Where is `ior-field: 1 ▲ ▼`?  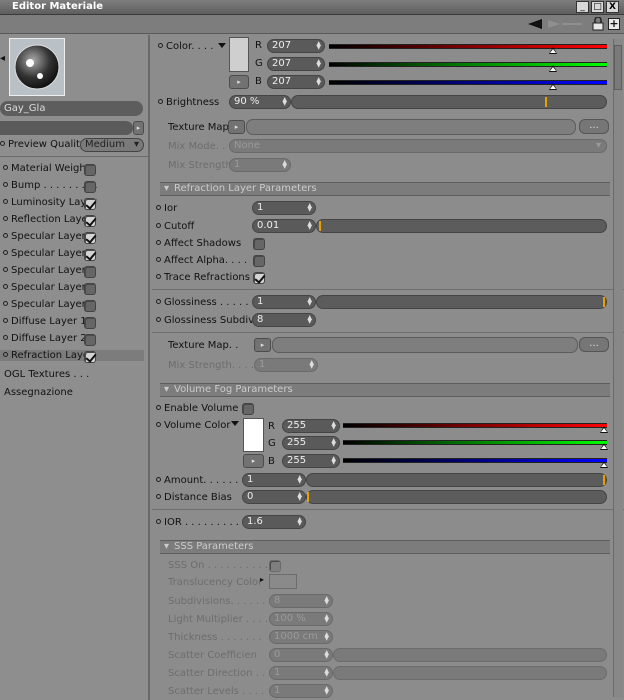 ior-field: 1 ▲ ▼ is located at coordinates (284, 208).